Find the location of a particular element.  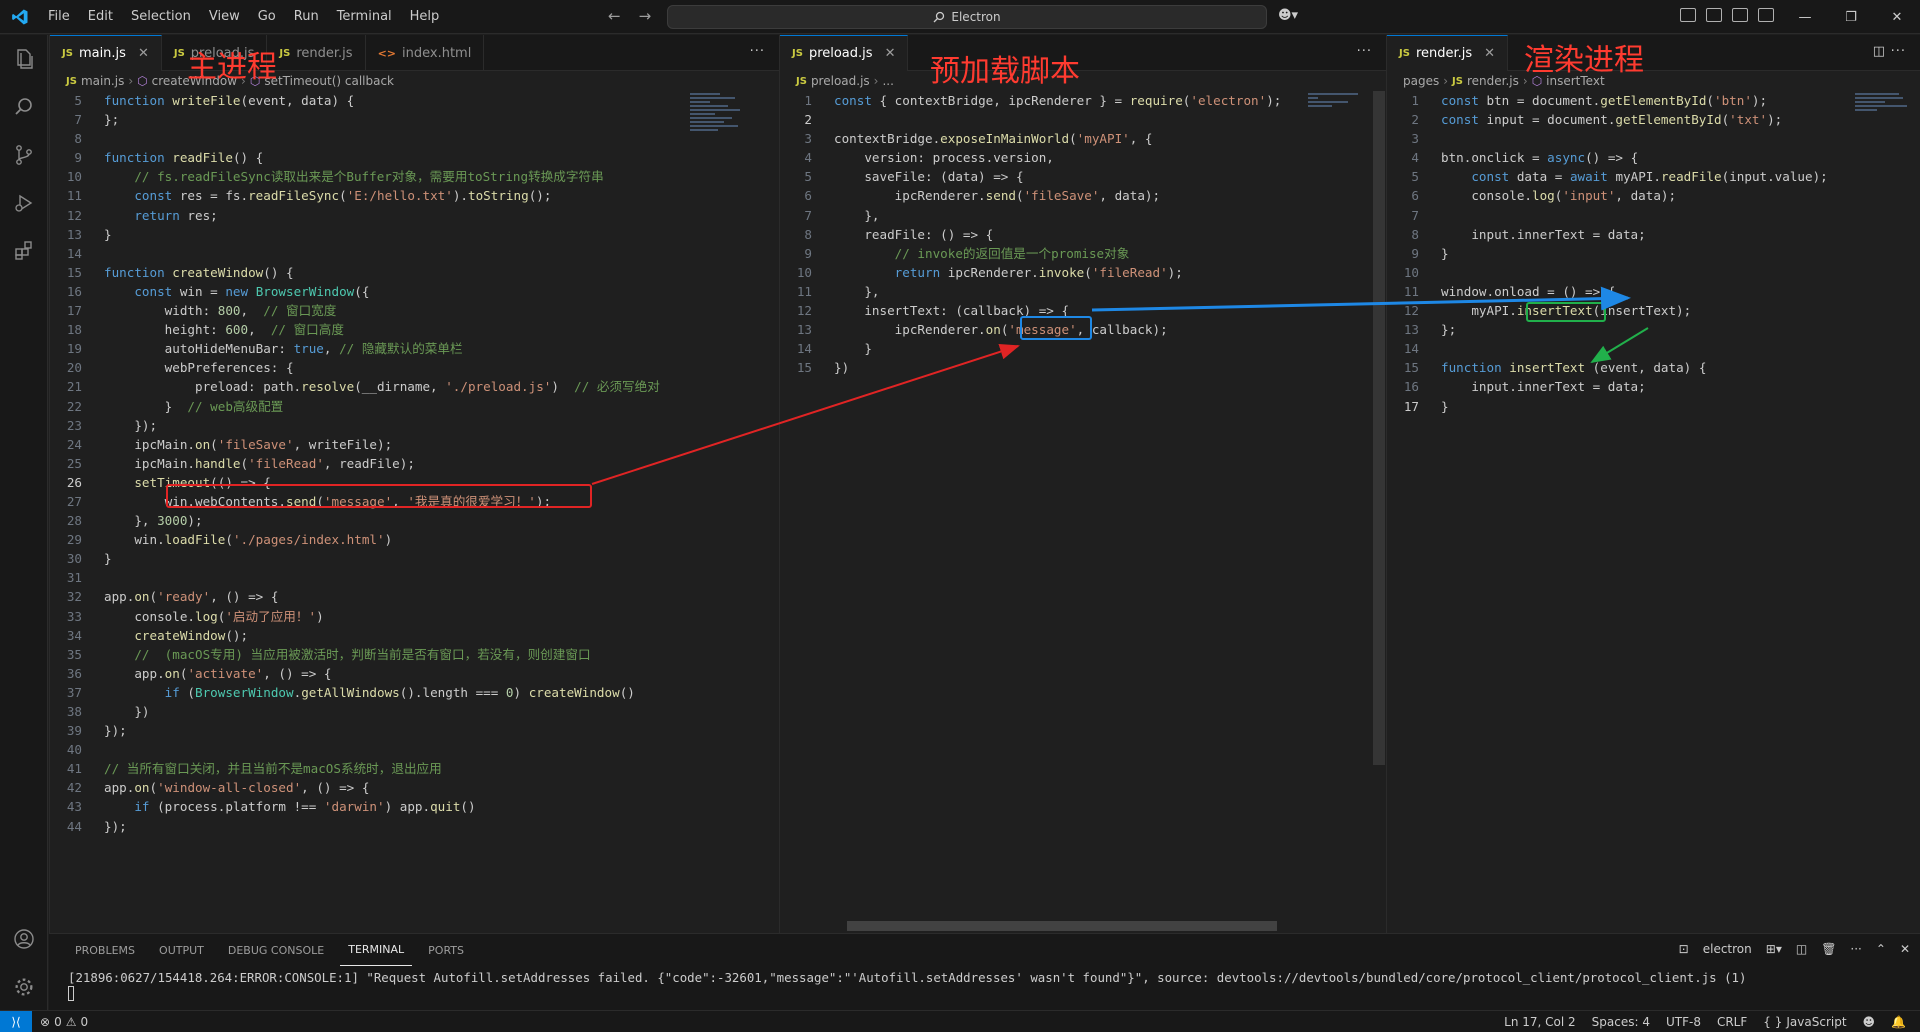

line-number: 22 is located at coordinates (74, 406).